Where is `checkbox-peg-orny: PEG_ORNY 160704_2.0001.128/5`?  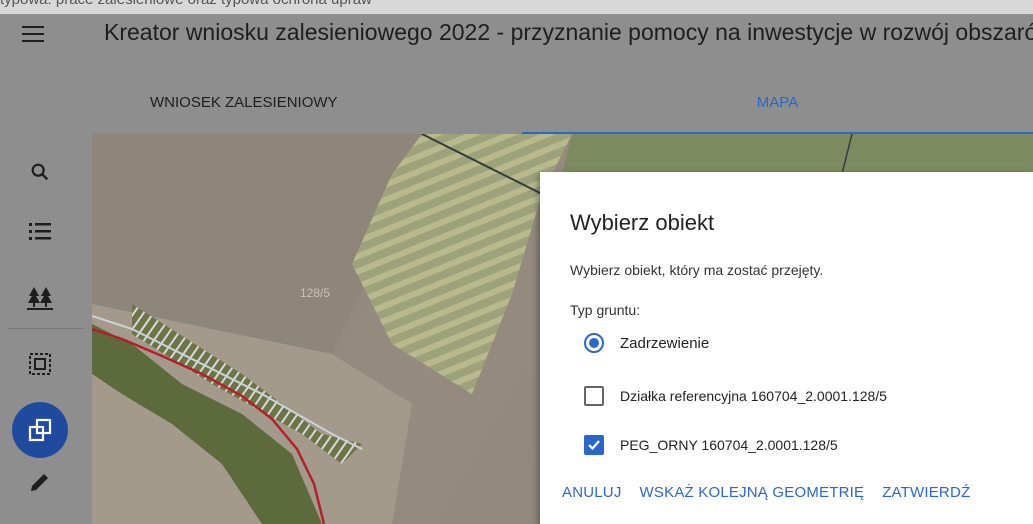 checkbox-peg-orny: PEG_ORNY 160704_2.0001.128/5 is located at coordinates (711, 445).